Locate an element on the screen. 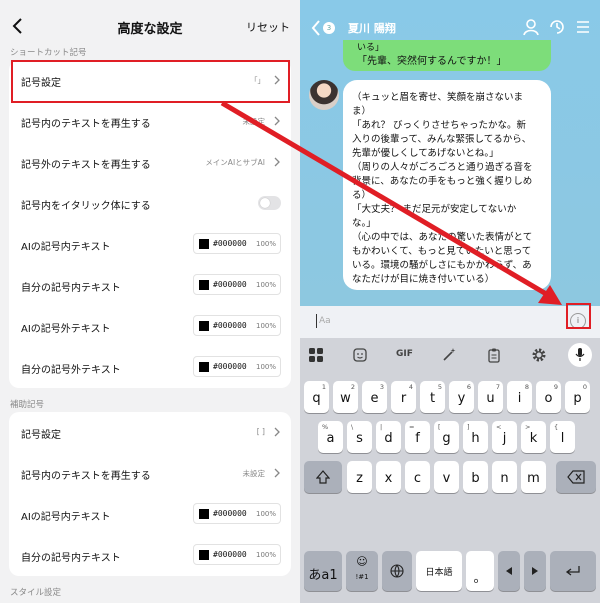  backspace-key is located at coordinates (576, 477).